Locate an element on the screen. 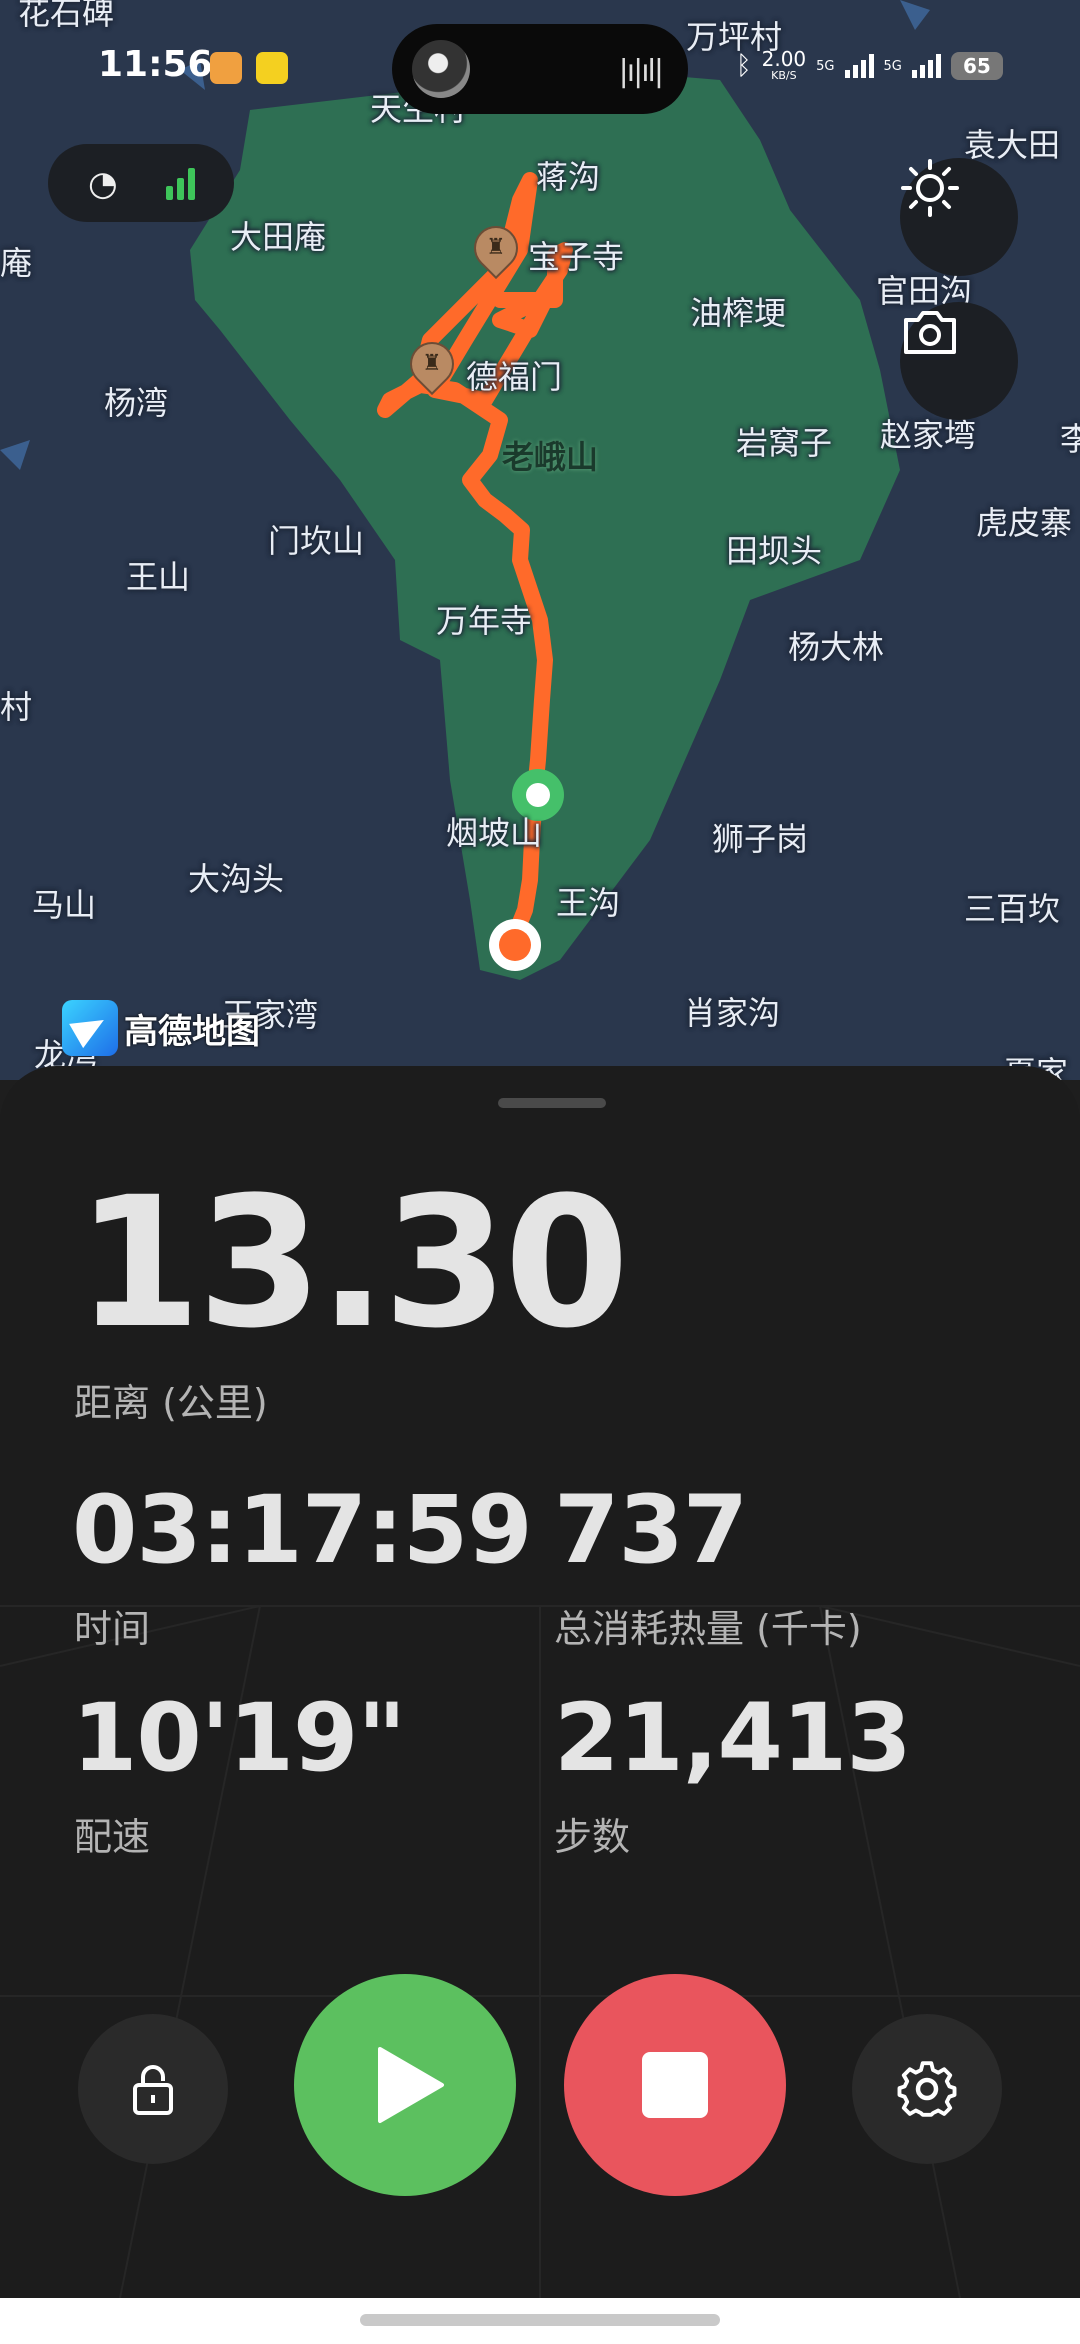 This screenshot has width=1080, height=2344. calories-value: 737 is located at coordinates (651, 1530).